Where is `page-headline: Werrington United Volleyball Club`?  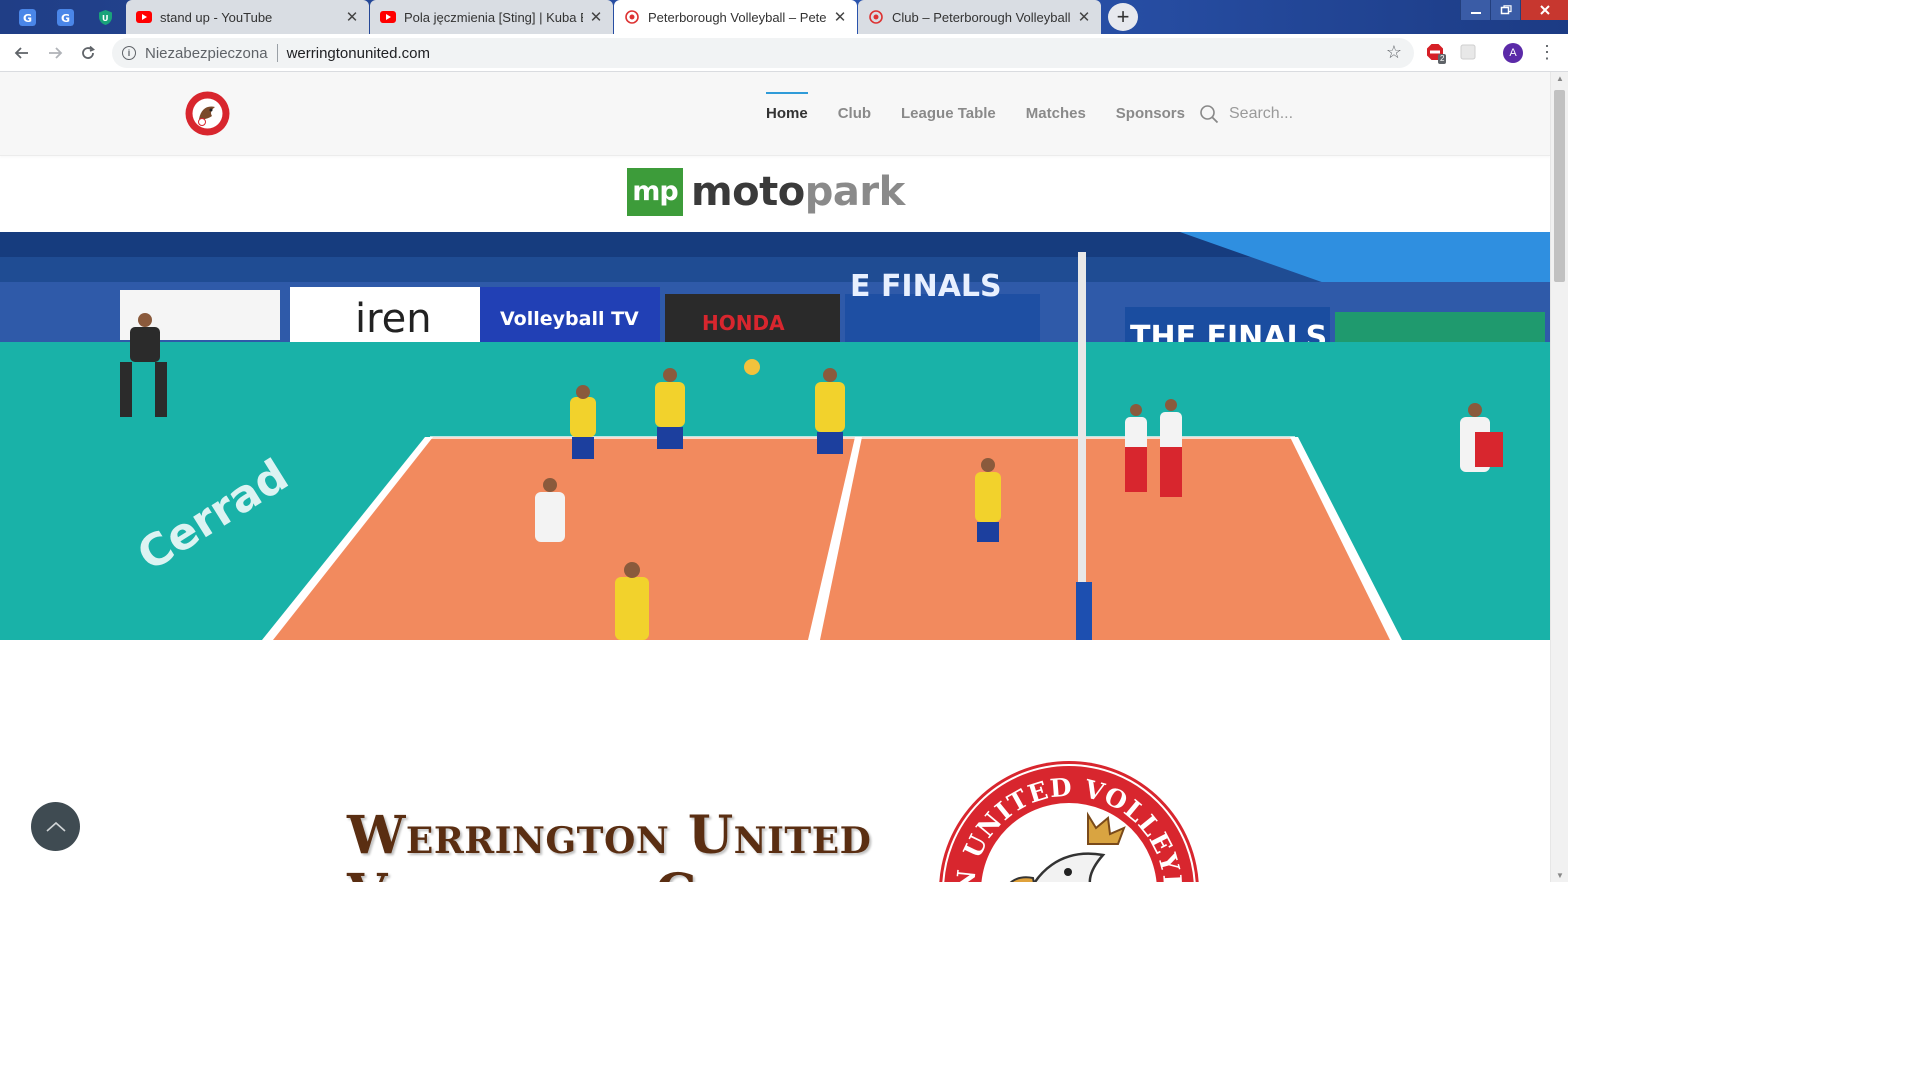
page-headline: Werrington United Volleyball Club is located at coordinates (609, 844).